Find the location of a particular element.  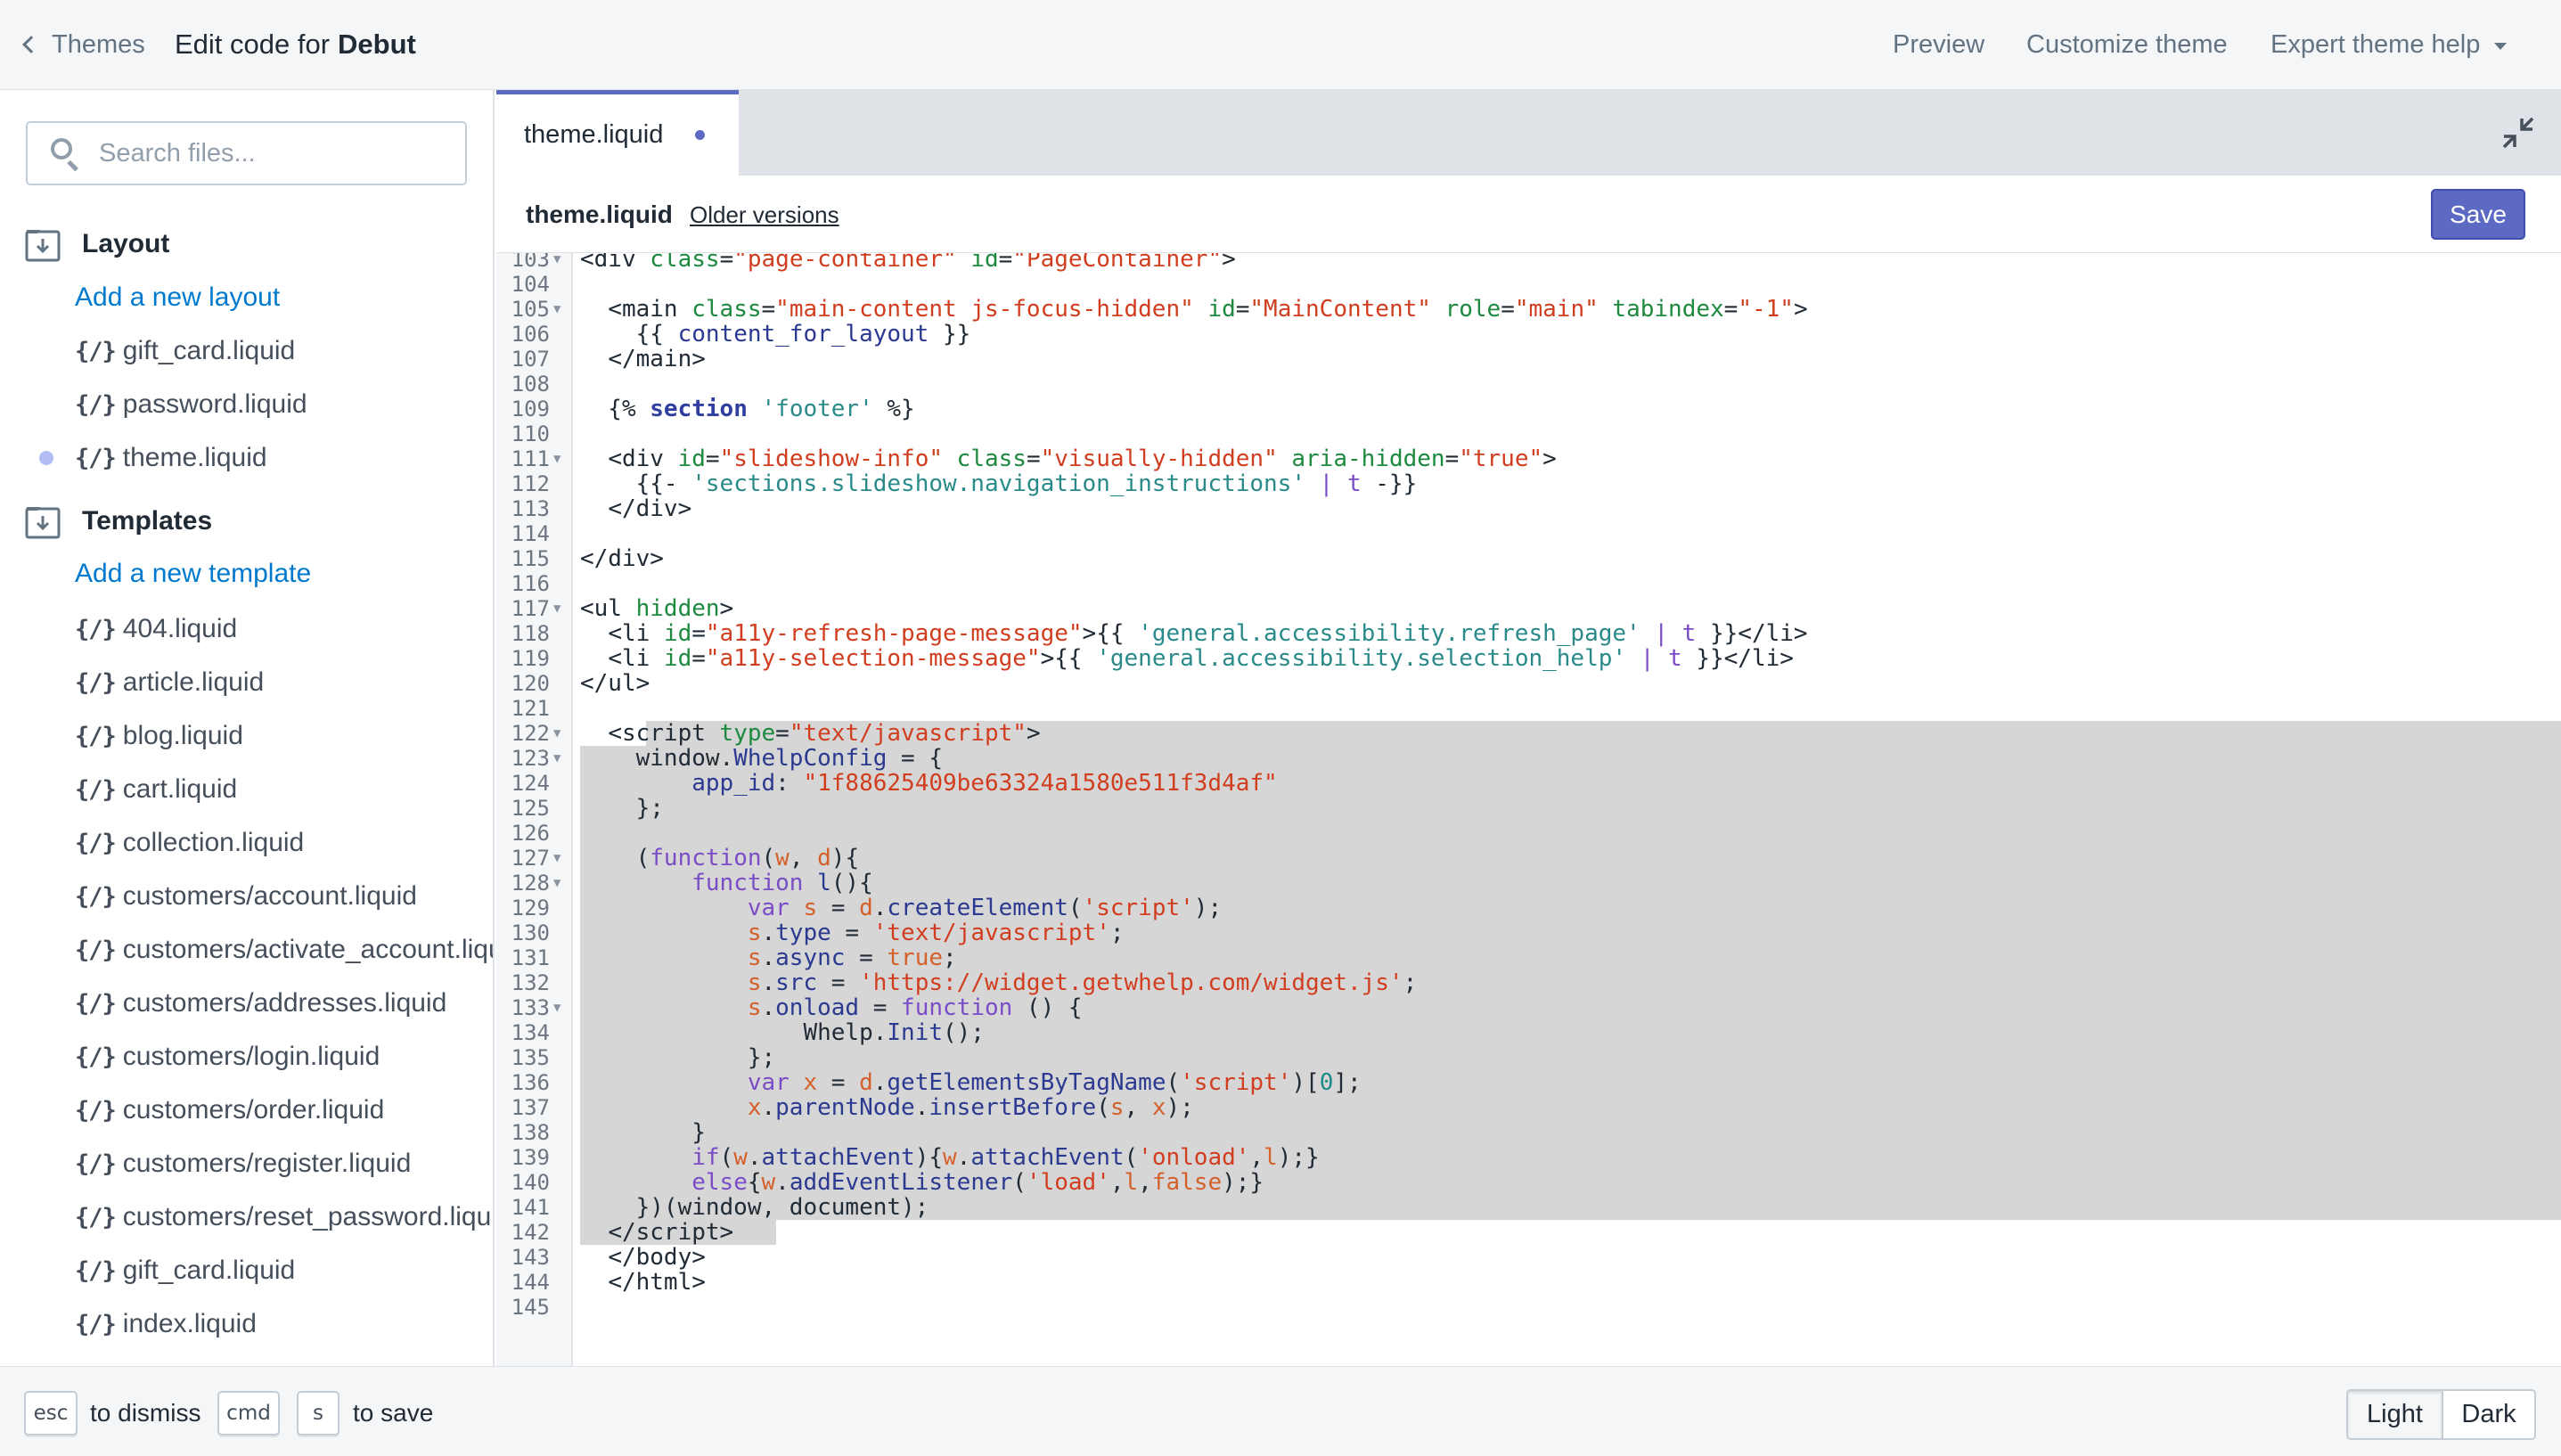

customize-theme-link: Customize theme is located at coordinates (2127, 45).